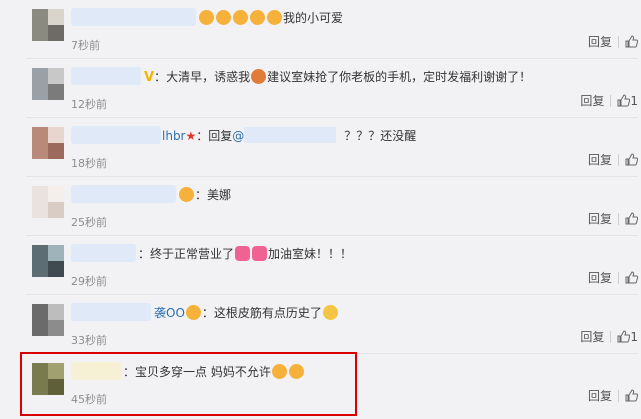 This screenshot has height=419, width=641. What do you see at coordinates (399, 77) in the screenshot?
I see `comment-text-2: 建议室妹抢了你老板的手机，定时发福利谢谢了！` at bounding box center [399, 77].